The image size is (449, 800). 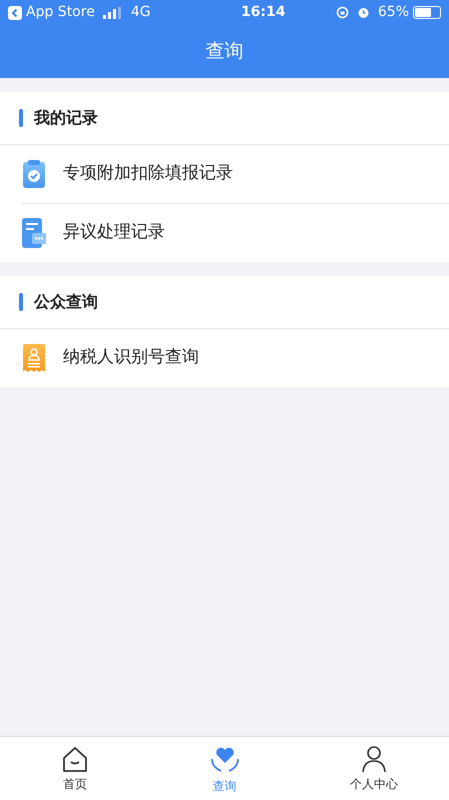 What do you see at coordinates (34, 233) in the screenshot?
I see `message-document-icon` at bounding box center [34, 233].